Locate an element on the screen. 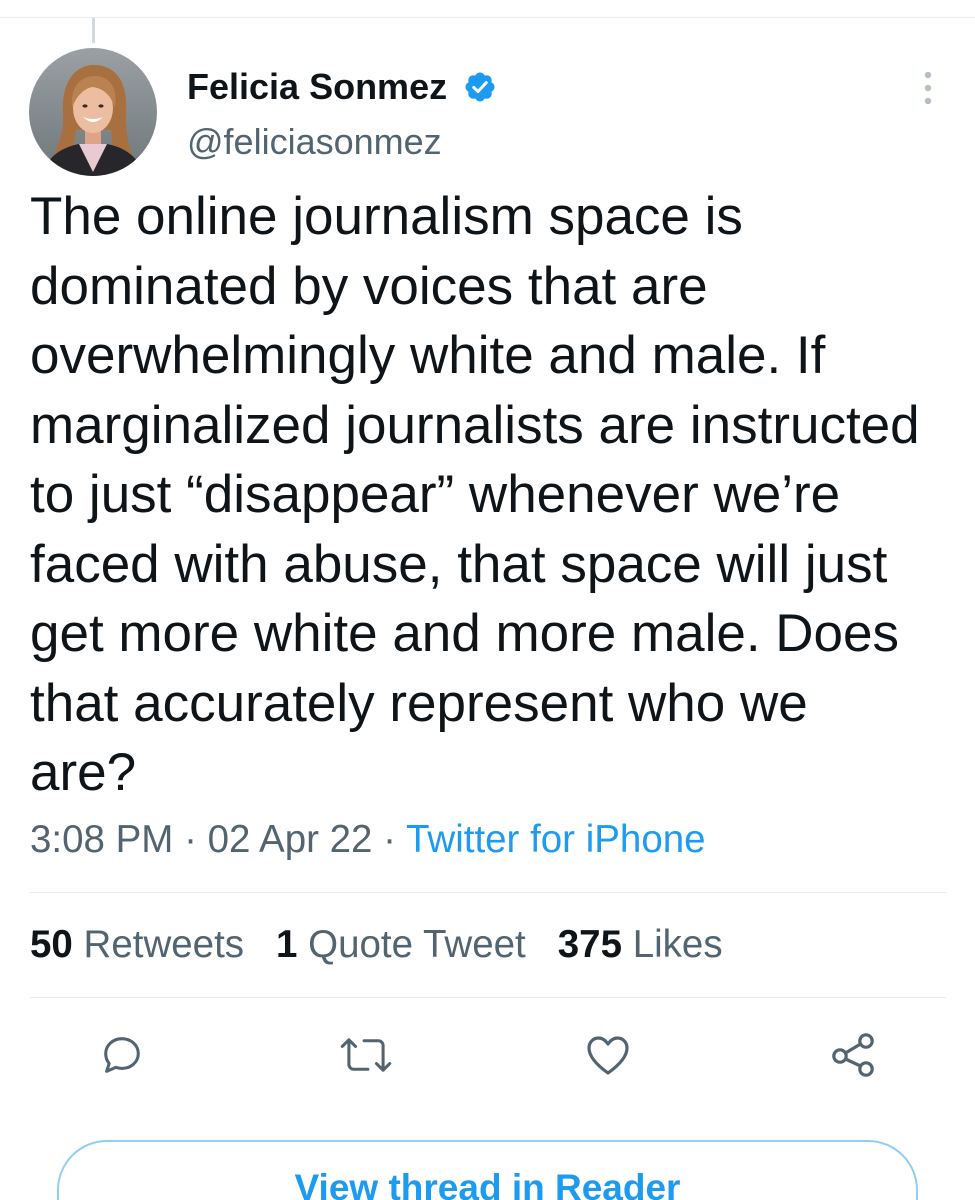 The image size is (975, 1200). stat-count: 50 is located at coordinates (51, 944).